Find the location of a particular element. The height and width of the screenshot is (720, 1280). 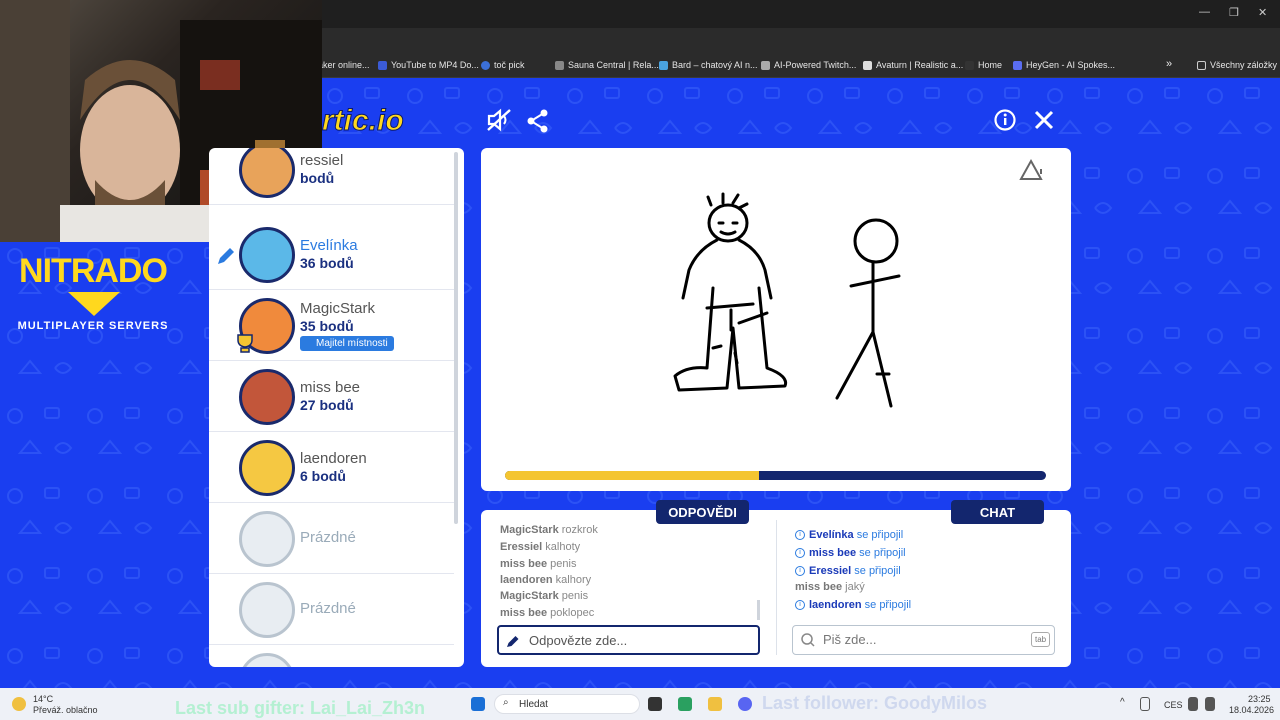

sponsor-title: NITRADO is located at coordinates (93, 271).